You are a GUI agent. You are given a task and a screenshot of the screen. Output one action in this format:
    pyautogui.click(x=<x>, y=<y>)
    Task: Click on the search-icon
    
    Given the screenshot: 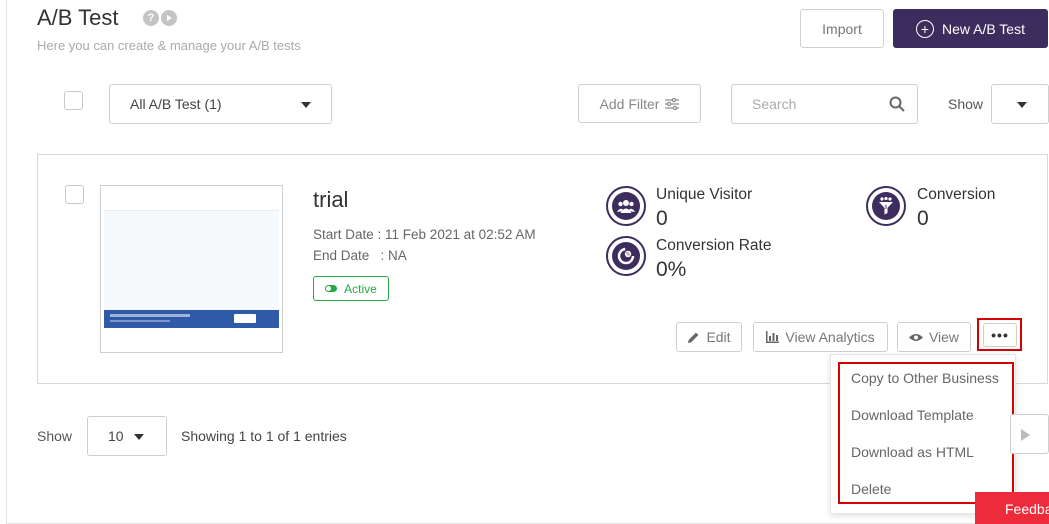 What is the action you would take?
    pyautogui.click(x=897, y=104)
    